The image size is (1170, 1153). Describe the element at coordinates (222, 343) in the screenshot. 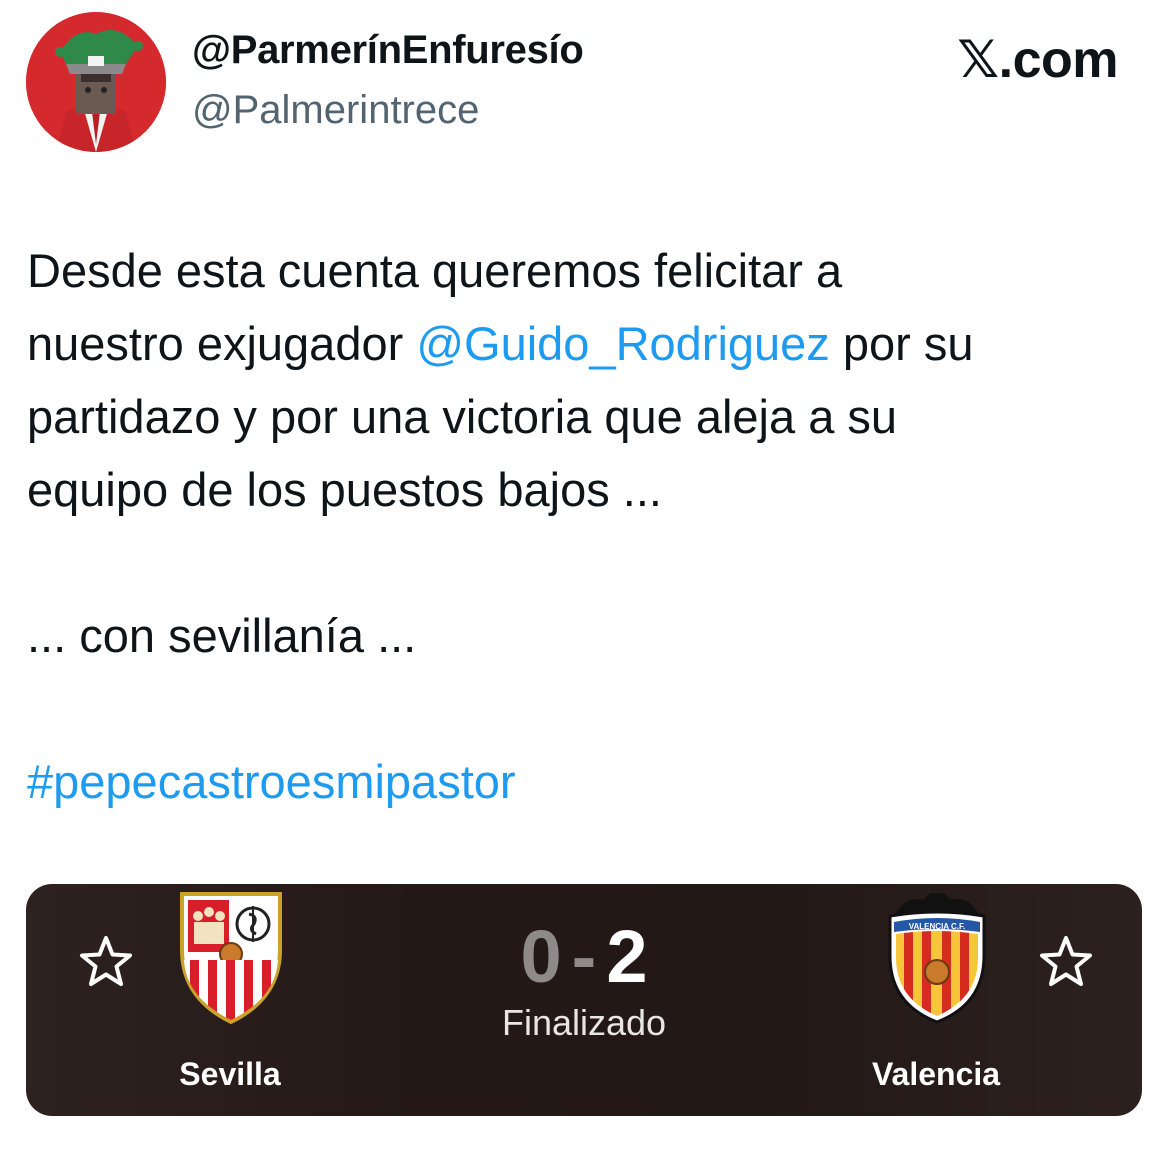

I see `tweet-text-segment: nuestro exjugador` at that location.